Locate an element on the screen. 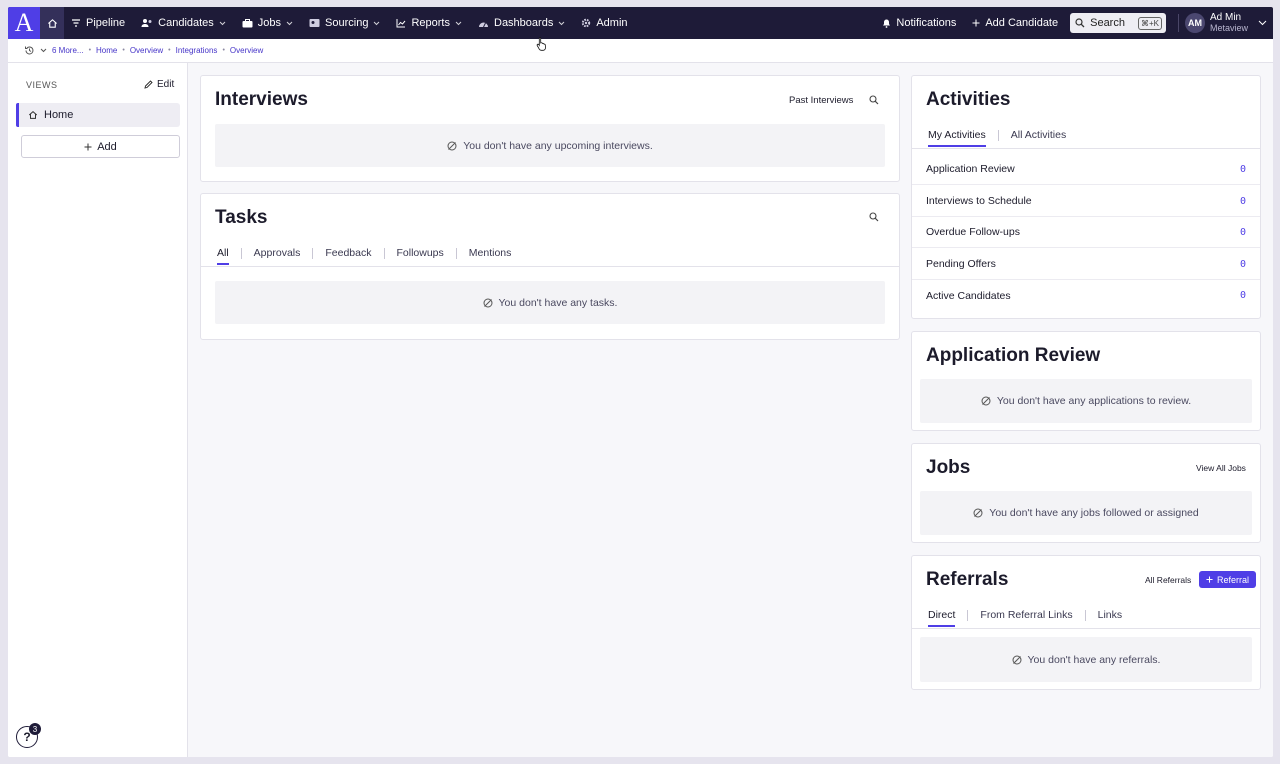  referrals-tabs: Direct From Referral Links Links is located at coordinates (1025, 618).